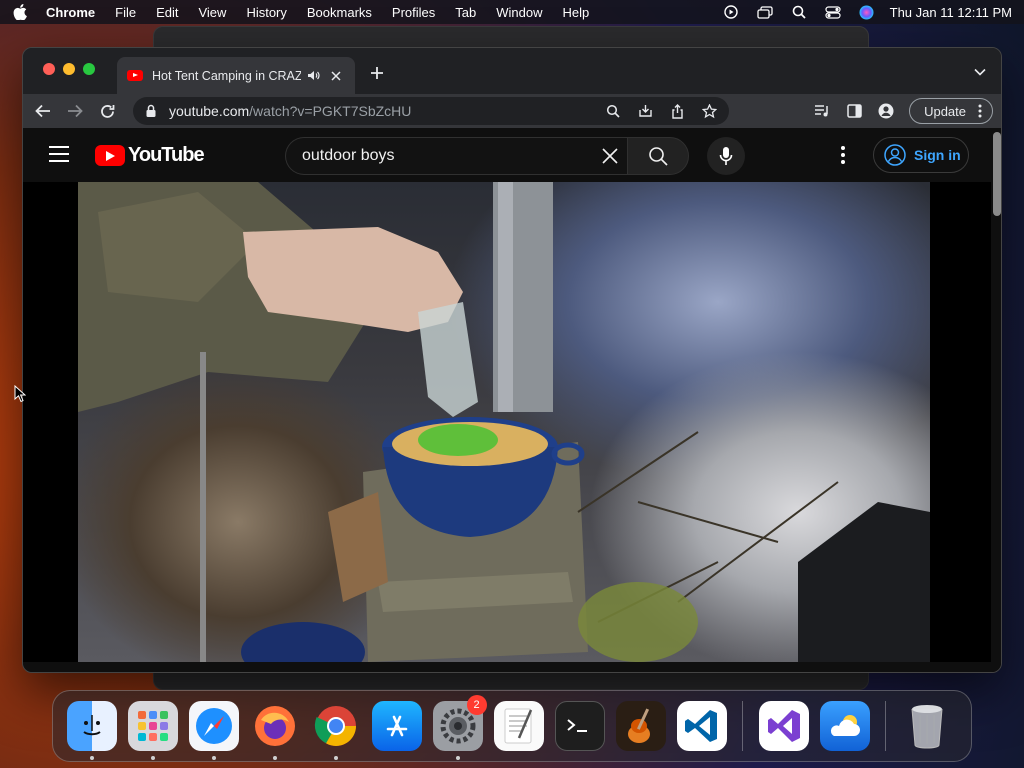 The height and width of the screenshot is (768, 1024). I want to click on dock-trash-icon, so click(927, 726).